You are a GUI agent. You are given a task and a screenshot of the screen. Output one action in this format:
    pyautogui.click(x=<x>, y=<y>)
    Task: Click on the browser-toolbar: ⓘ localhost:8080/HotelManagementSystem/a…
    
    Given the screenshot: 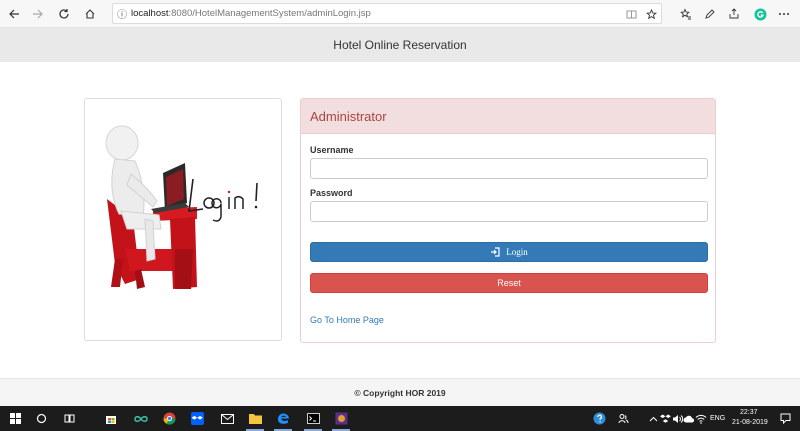 What is the action you would take?
    pyautogui.click(x=400, y=14)
    